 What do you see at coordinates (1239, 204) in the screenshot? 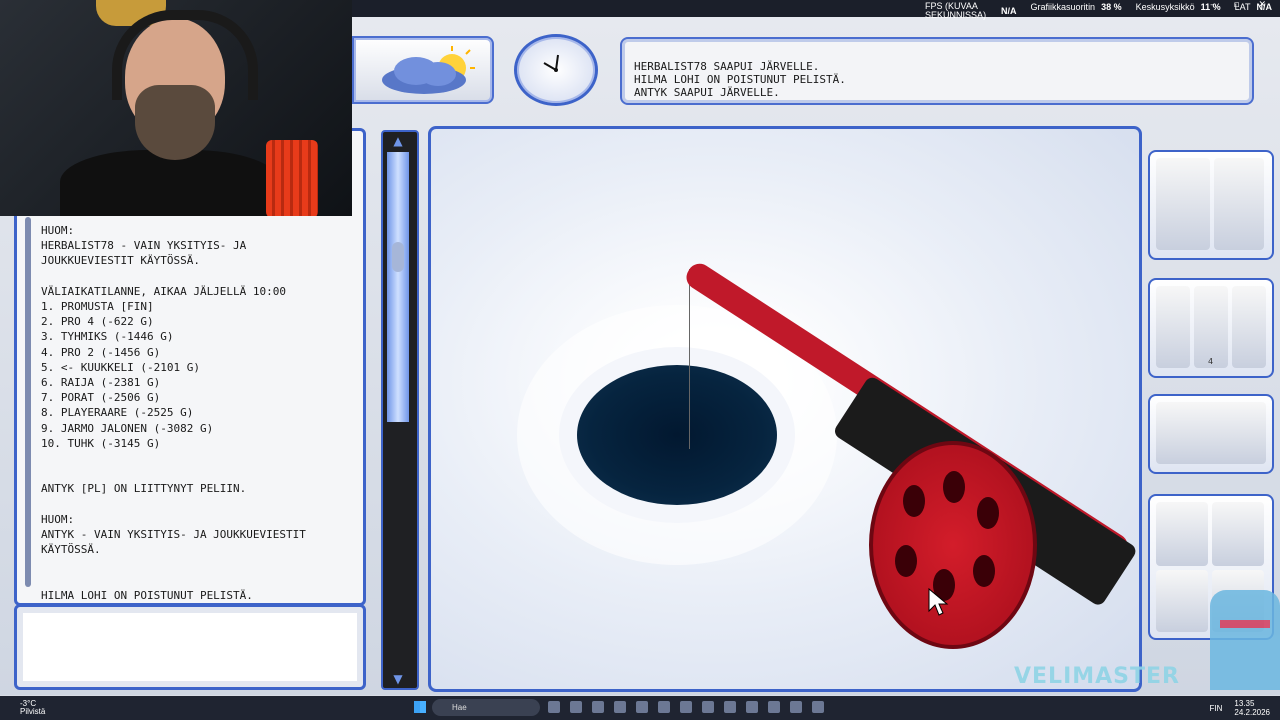
I see `move-arrows-icon` at bounding box center [1239, 204].